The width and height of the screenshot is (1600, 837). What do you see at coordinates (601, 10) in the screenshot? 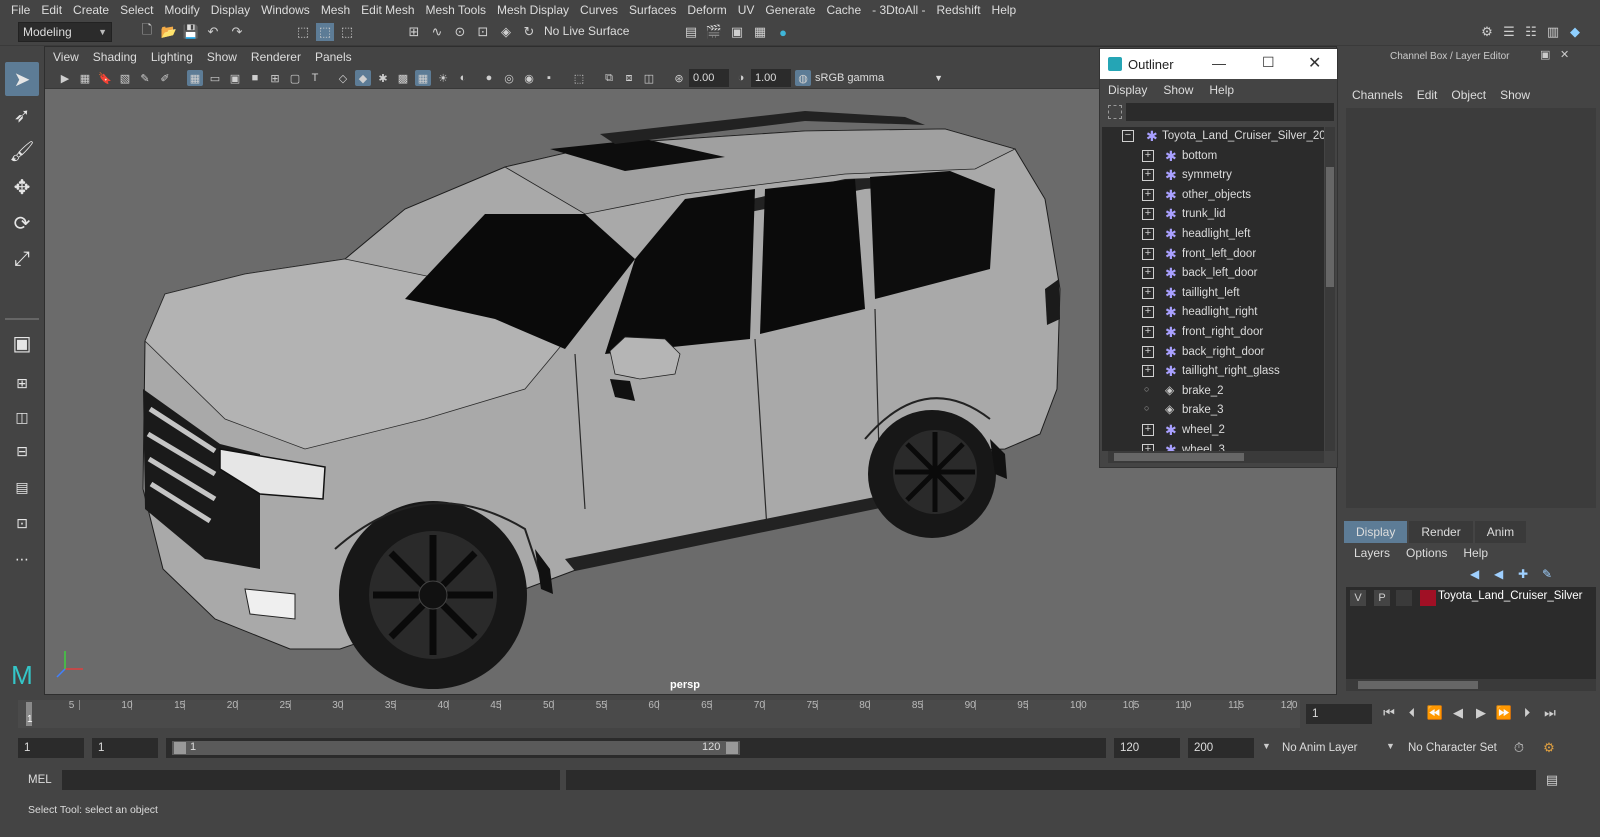
I see `menu-curves: Curves` at bounding box center [601, 10].